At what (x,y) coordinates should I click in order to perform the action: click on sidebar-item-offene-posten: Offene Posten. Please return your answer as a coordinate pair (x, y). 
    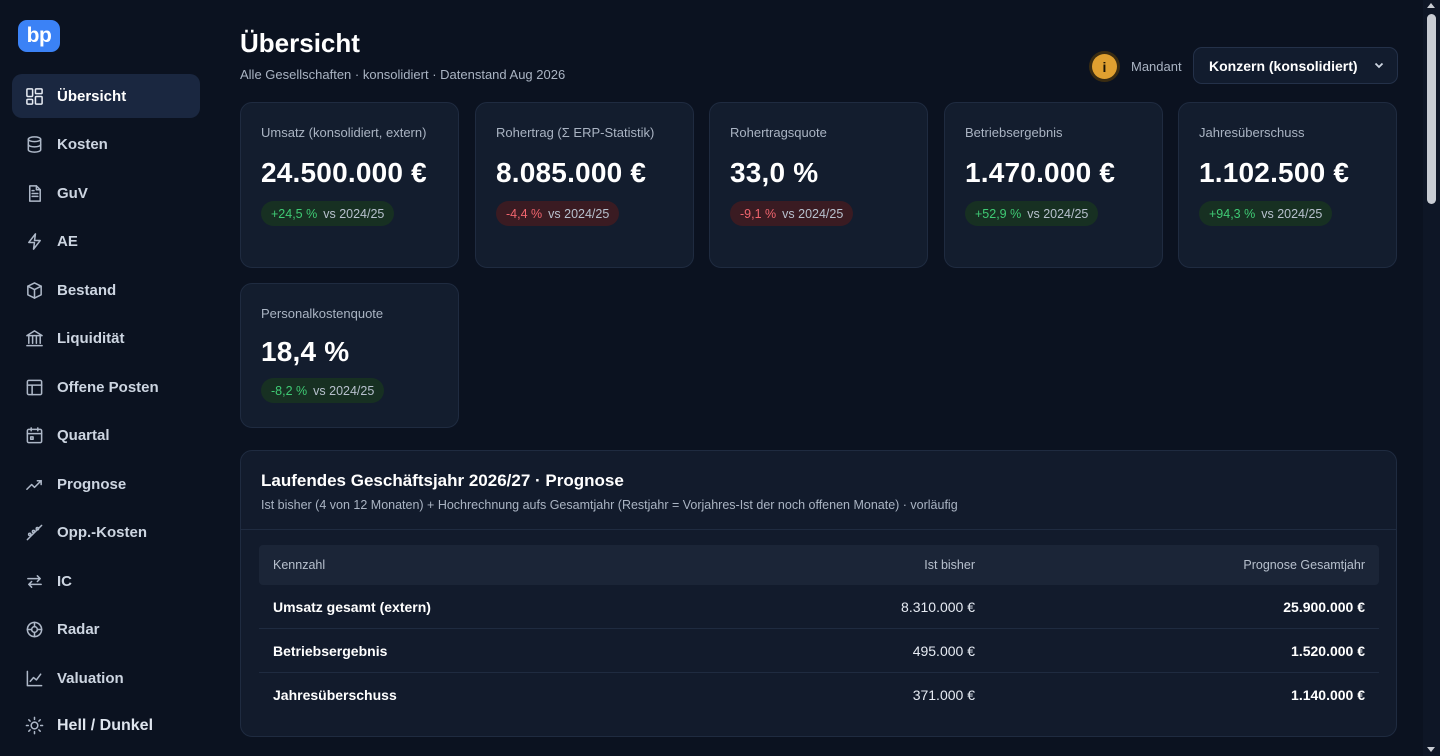
    Looking at the image, I should click on (106, 387).